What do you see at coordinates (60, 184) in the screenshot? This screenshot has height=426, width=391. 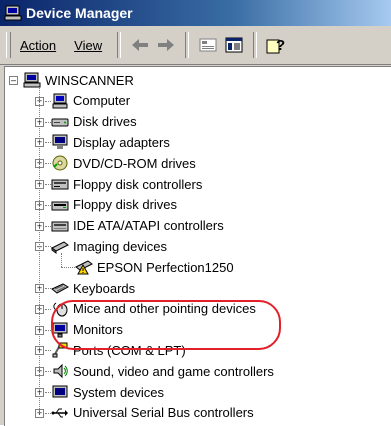 I see `floppy-controller-icon` at bounding box center [60, 184].